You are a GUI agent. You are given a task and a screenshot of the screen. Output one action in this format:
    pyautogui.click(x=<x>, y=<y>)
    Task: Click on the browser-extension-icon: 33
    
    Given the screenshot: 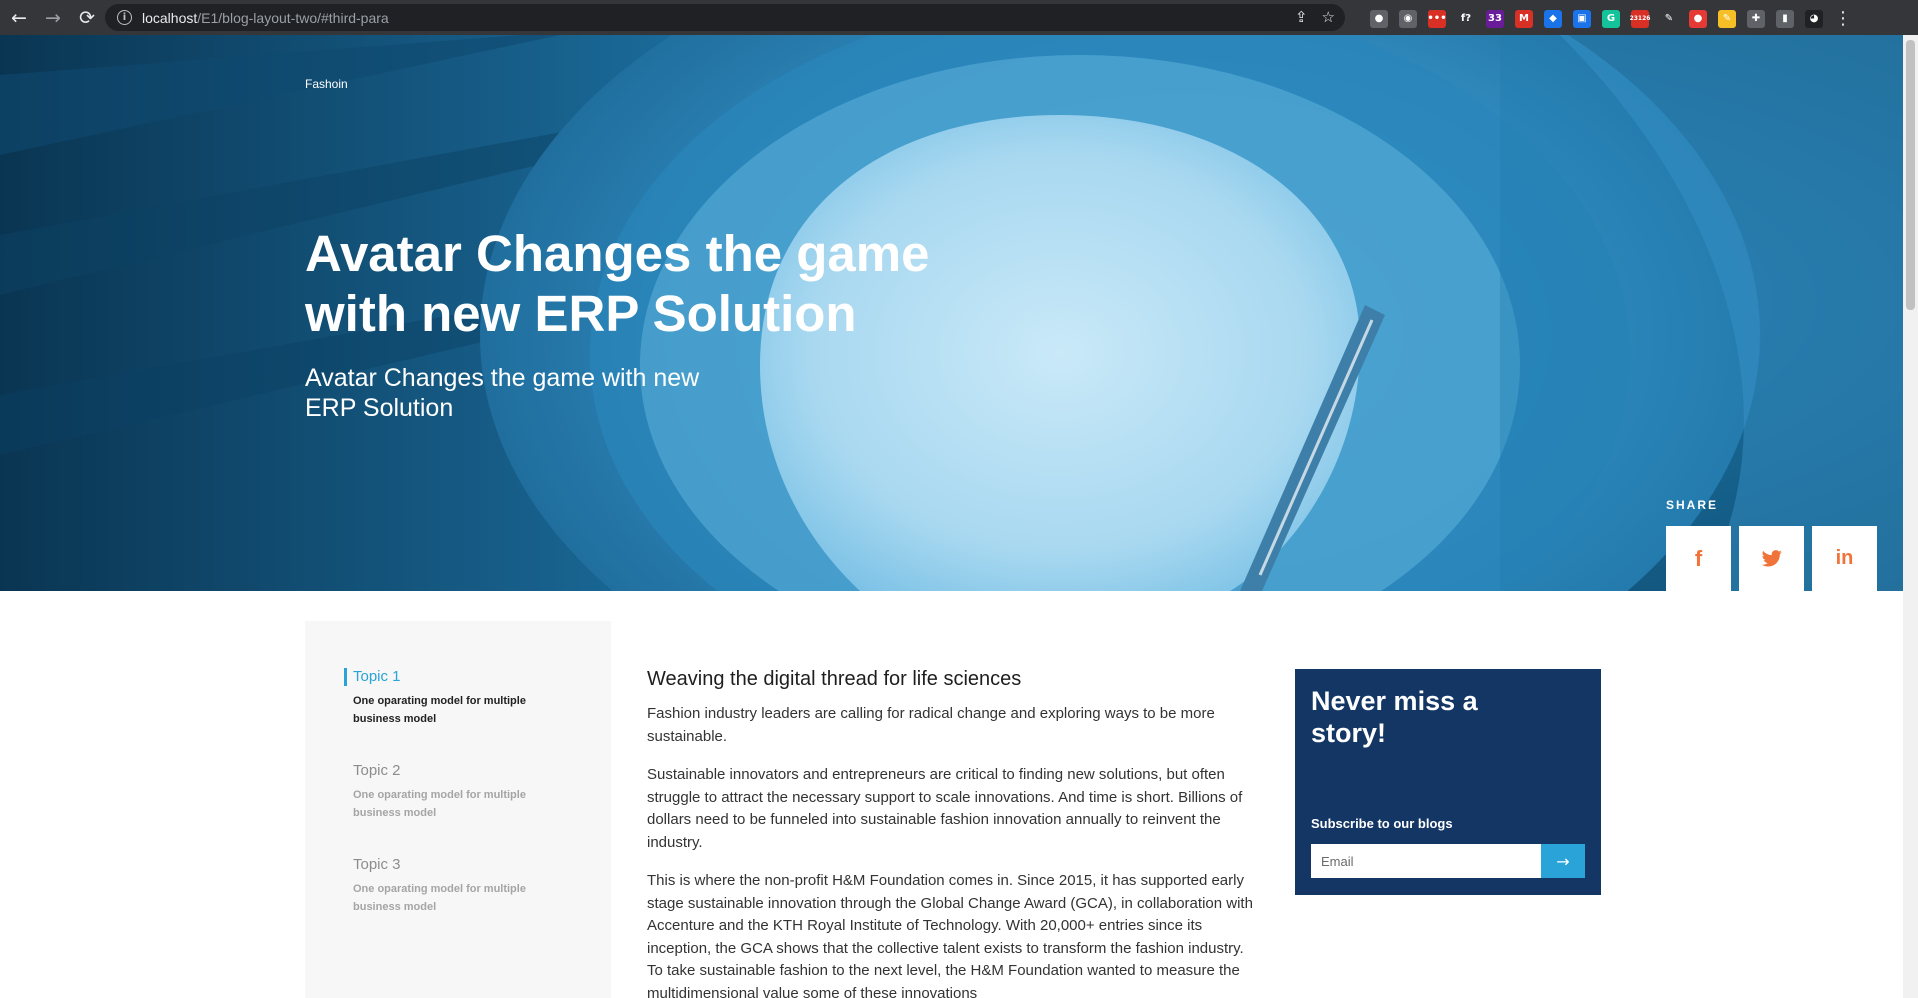 What is the action you would take?
    pyautogui.click(x=1495, y=18)
    